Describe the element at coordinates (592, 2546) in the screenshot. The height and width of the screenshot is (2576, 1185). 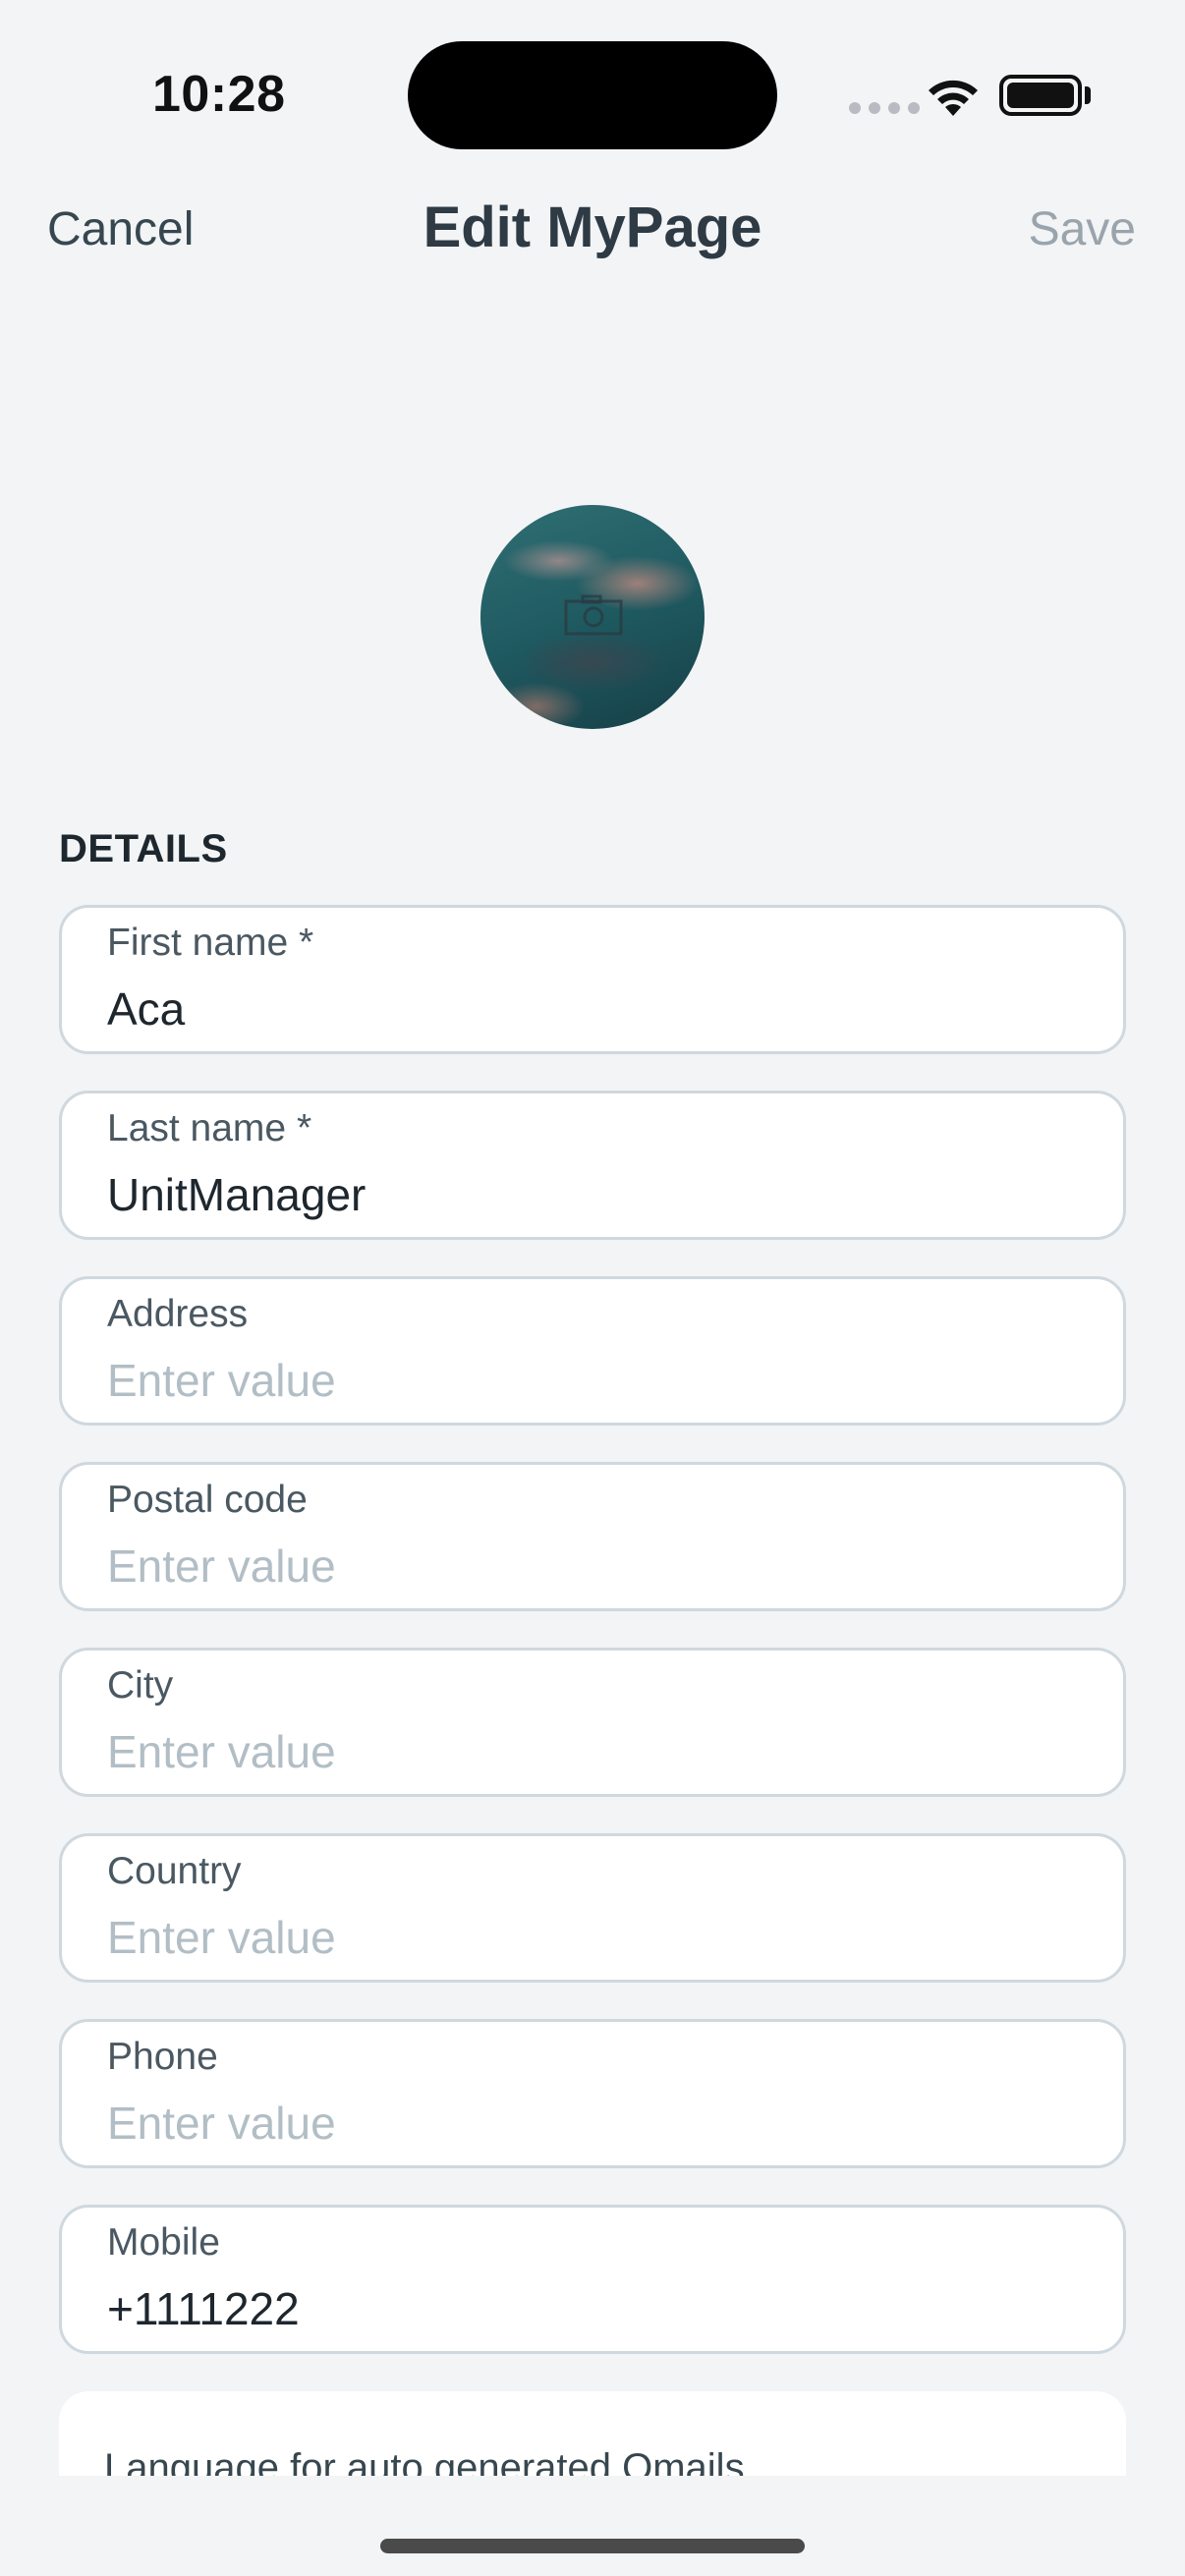
I see `home-indicator` at that location.